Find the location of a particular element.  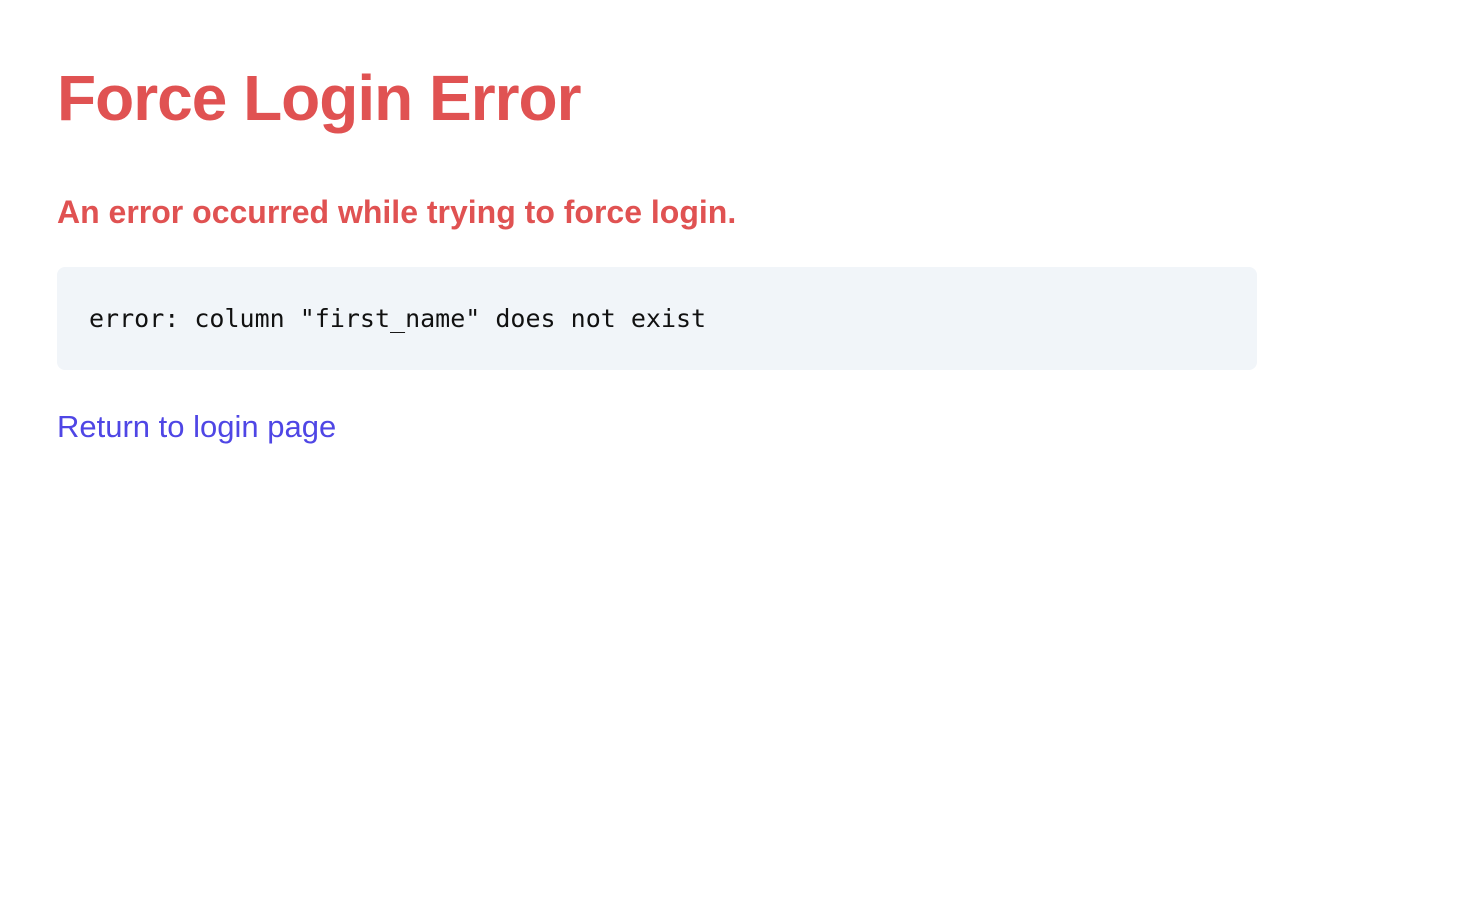

return-to-login-link: Return to login page is located at coordinates (196, 427).